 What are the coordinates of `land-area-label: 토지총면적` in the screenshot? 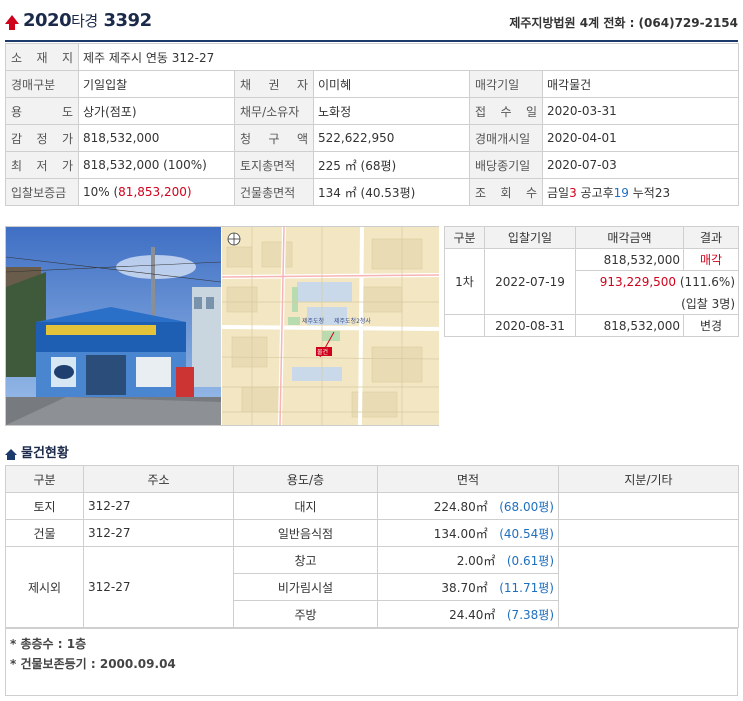 It's located at (274, 165).